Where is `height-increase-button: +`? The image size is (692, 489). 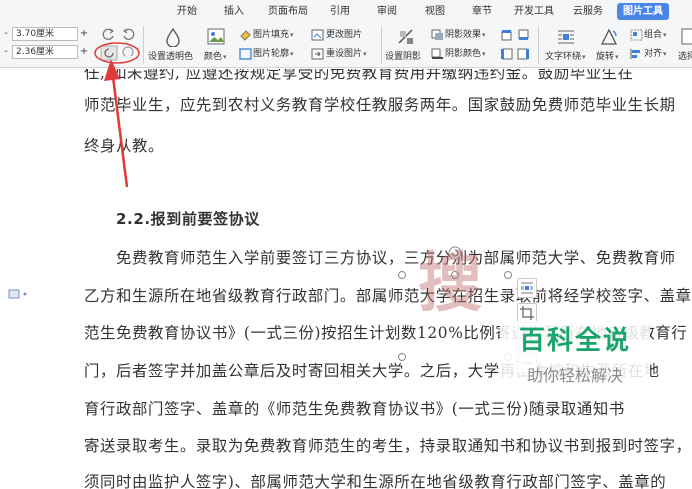 height-increase-button: + is located at coordinates (84, 34).